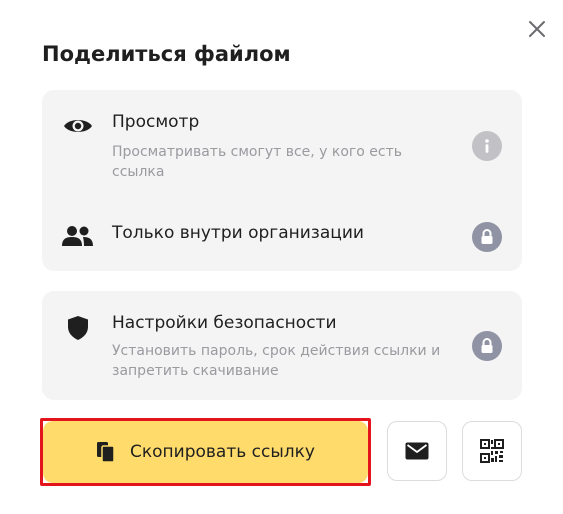 This screenshot has width=563, height=514. What do you see at coordinates (222, 452) in the screenshot?
I see `copy-link-label: Скопировать ссылку` at bounding box center [222, 452].